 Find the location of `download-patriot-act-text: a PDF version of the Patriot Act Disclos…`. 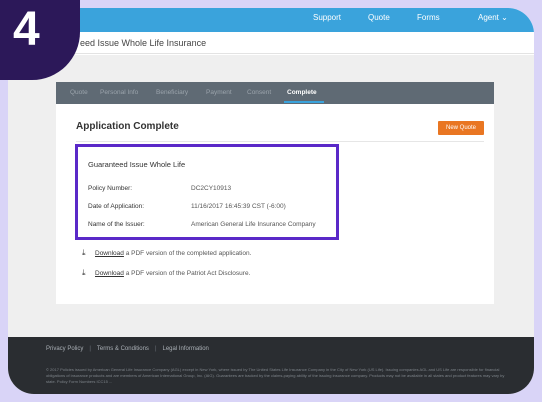

download-patriot-act-text: a PDF version of the Patriot Act Disclos… is located at coordinates (187, 273).